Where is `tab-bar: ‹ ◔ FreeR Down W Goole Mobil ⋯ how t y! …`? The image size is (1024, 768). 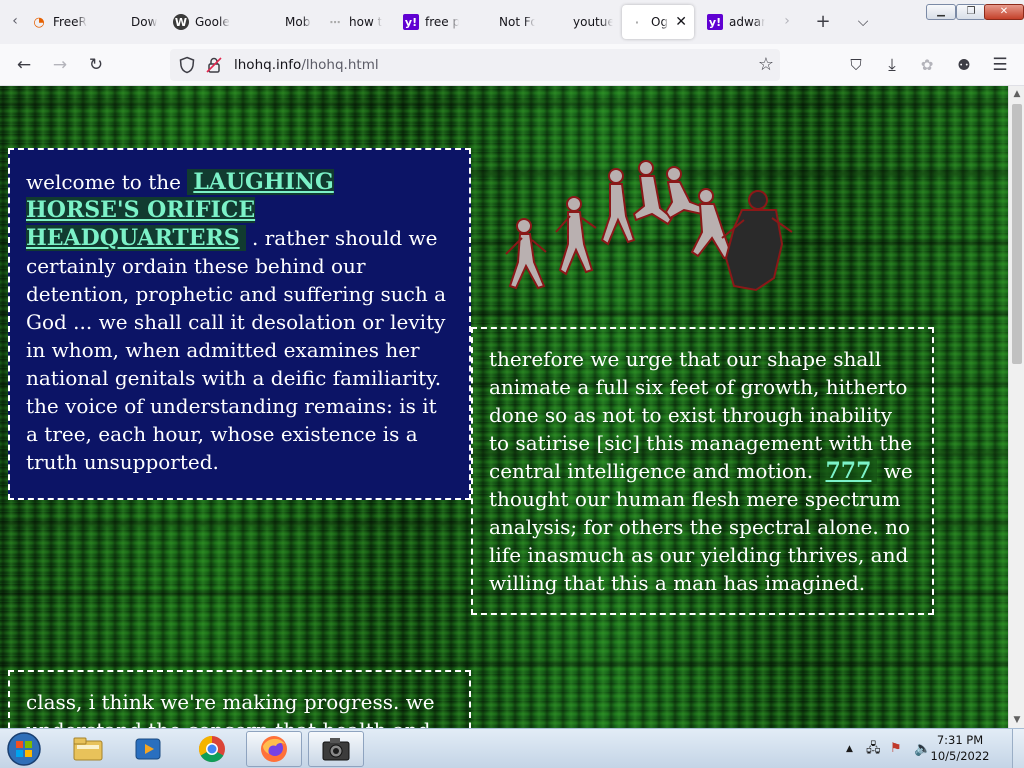
tab-bar: ‹ ◔ FreeR Down W Goole Mobil ⋯ how t y! … is located at coordinates (512, 22).